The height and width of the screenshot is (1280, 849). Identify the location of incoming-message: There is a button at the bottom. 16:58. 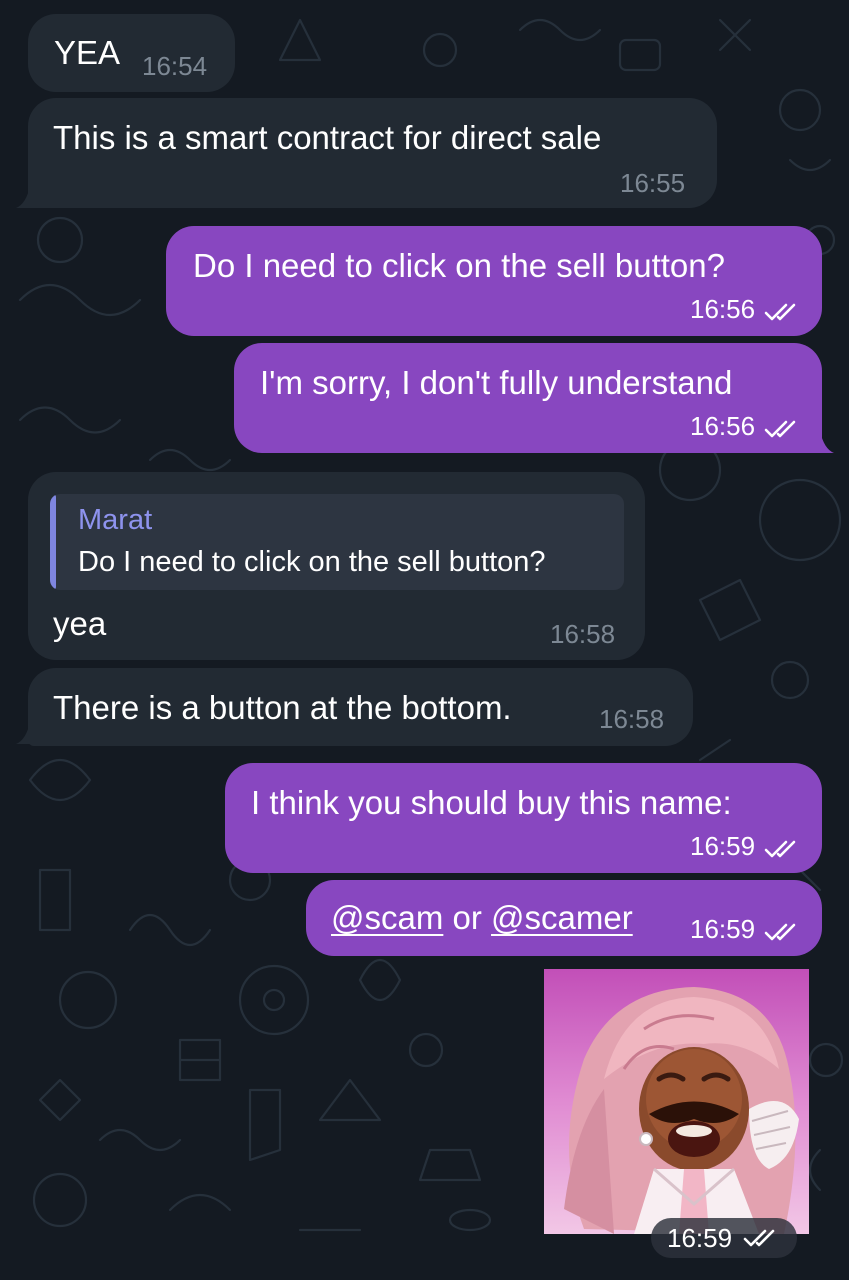
(360, 707).